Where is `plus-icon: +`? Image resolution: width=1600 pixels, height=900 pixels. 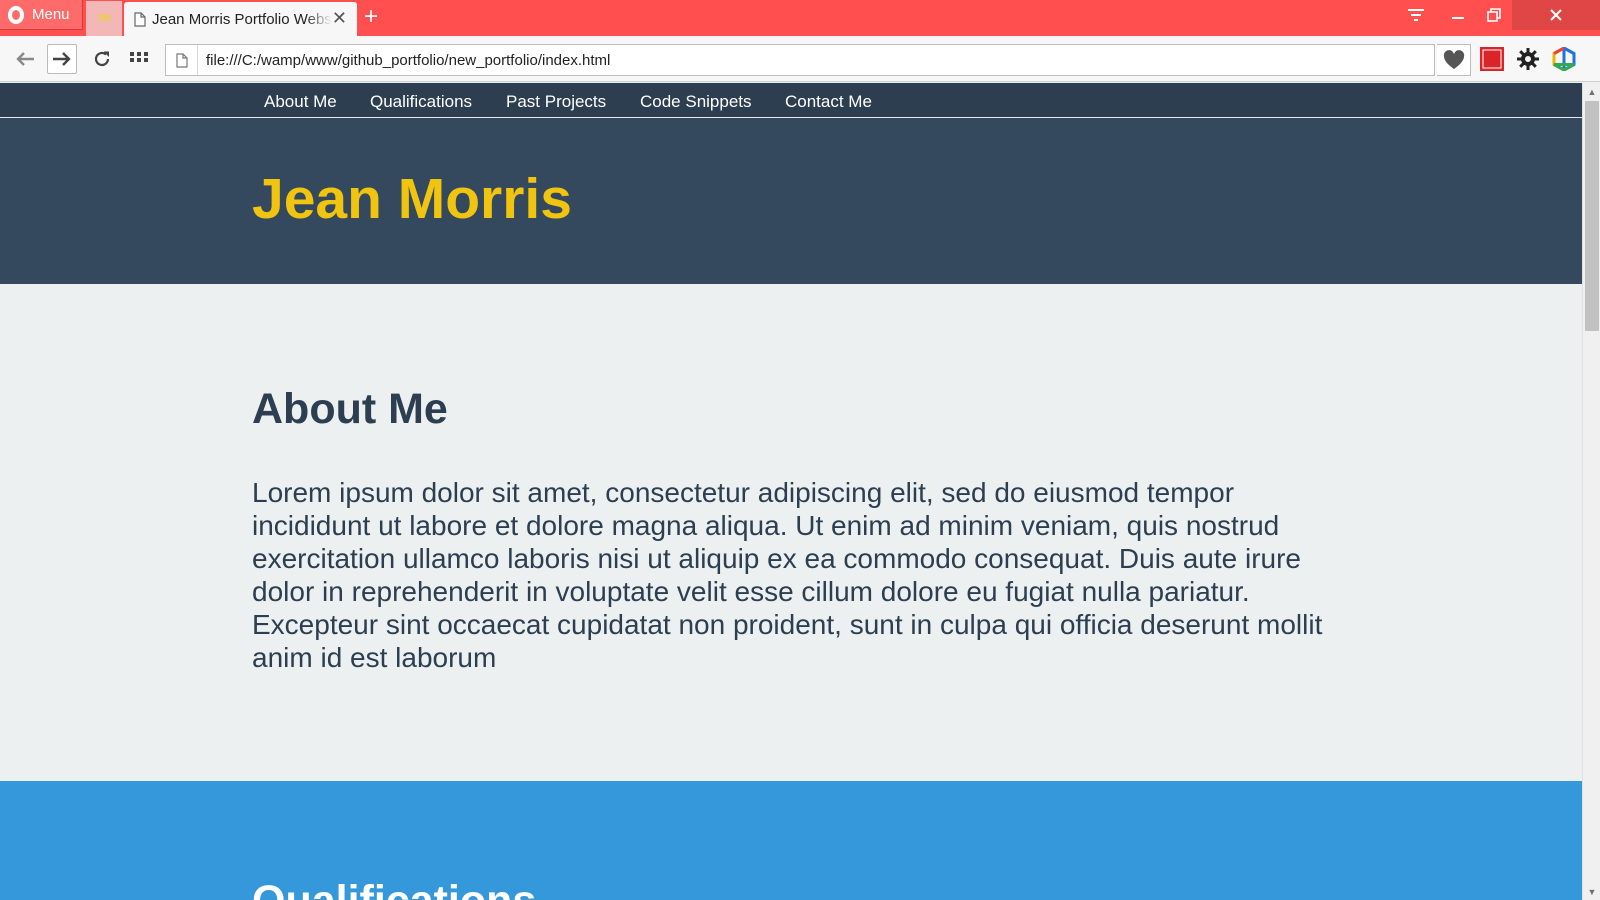
plus-icon: + is located at coordinates (371, 17).